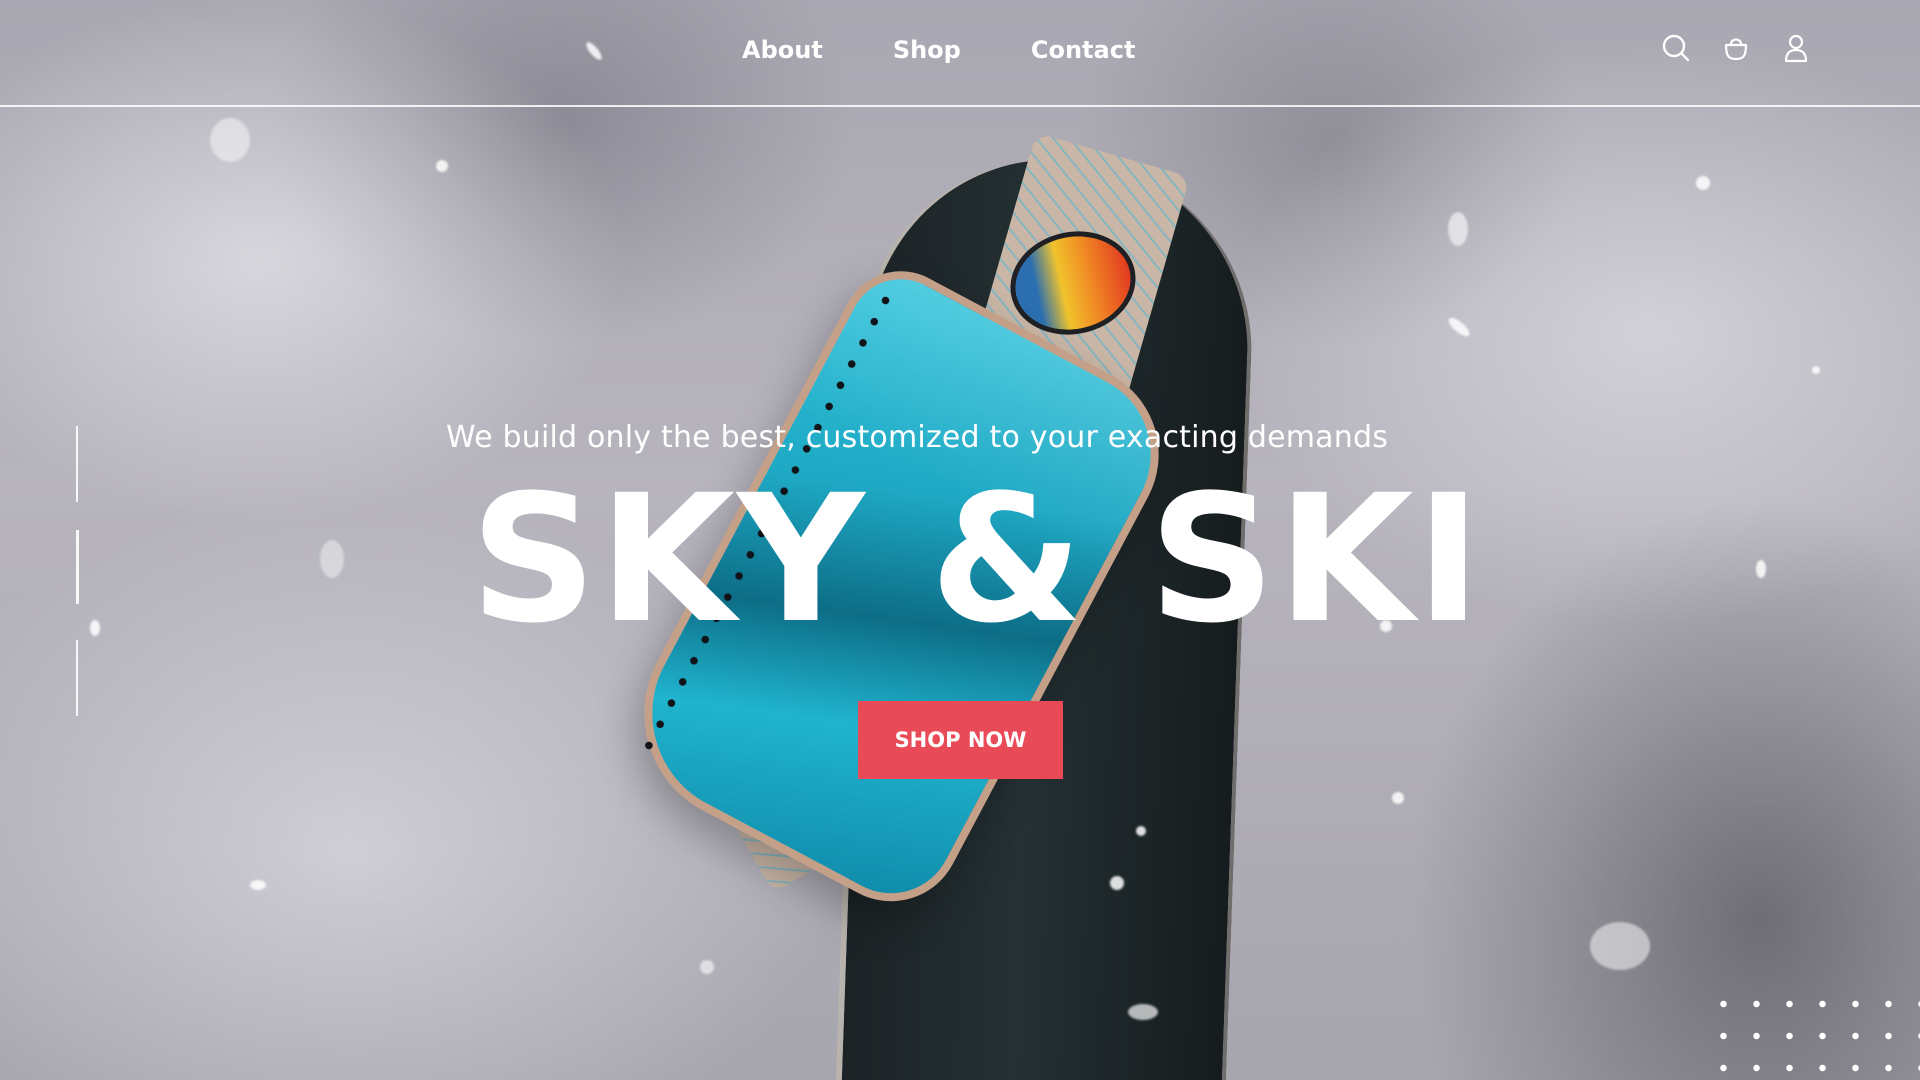 This screenshot has height=1080, width=1920. Describe the element at coordinates (977, 559) in the screenshot. I see `hero-headline: SKY & SKI` at that location.